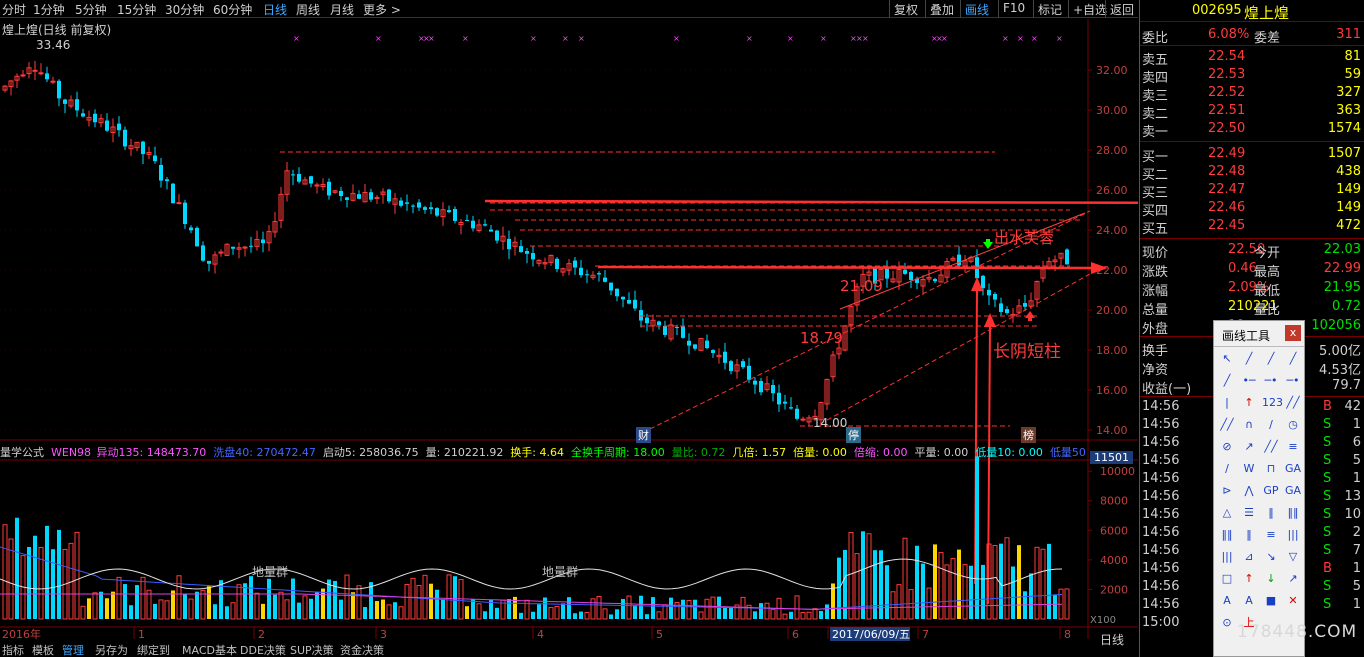 The image size is (1364, 657). Describe the element at coordinates (1249, 513) in the screenshot. I see `draw-tool-29-icon: ☰` at that location.